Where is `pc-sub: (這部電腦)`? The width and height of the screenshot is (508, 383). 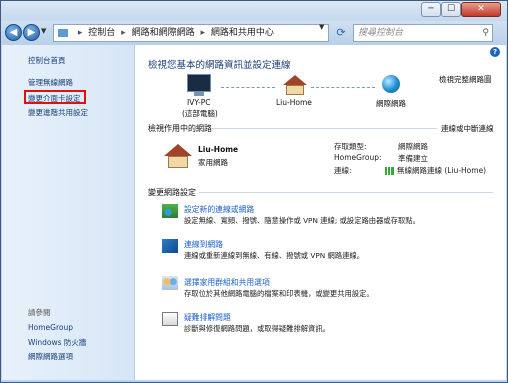 pc-sub: (這部電腦) is located at coordinates (200, 113).